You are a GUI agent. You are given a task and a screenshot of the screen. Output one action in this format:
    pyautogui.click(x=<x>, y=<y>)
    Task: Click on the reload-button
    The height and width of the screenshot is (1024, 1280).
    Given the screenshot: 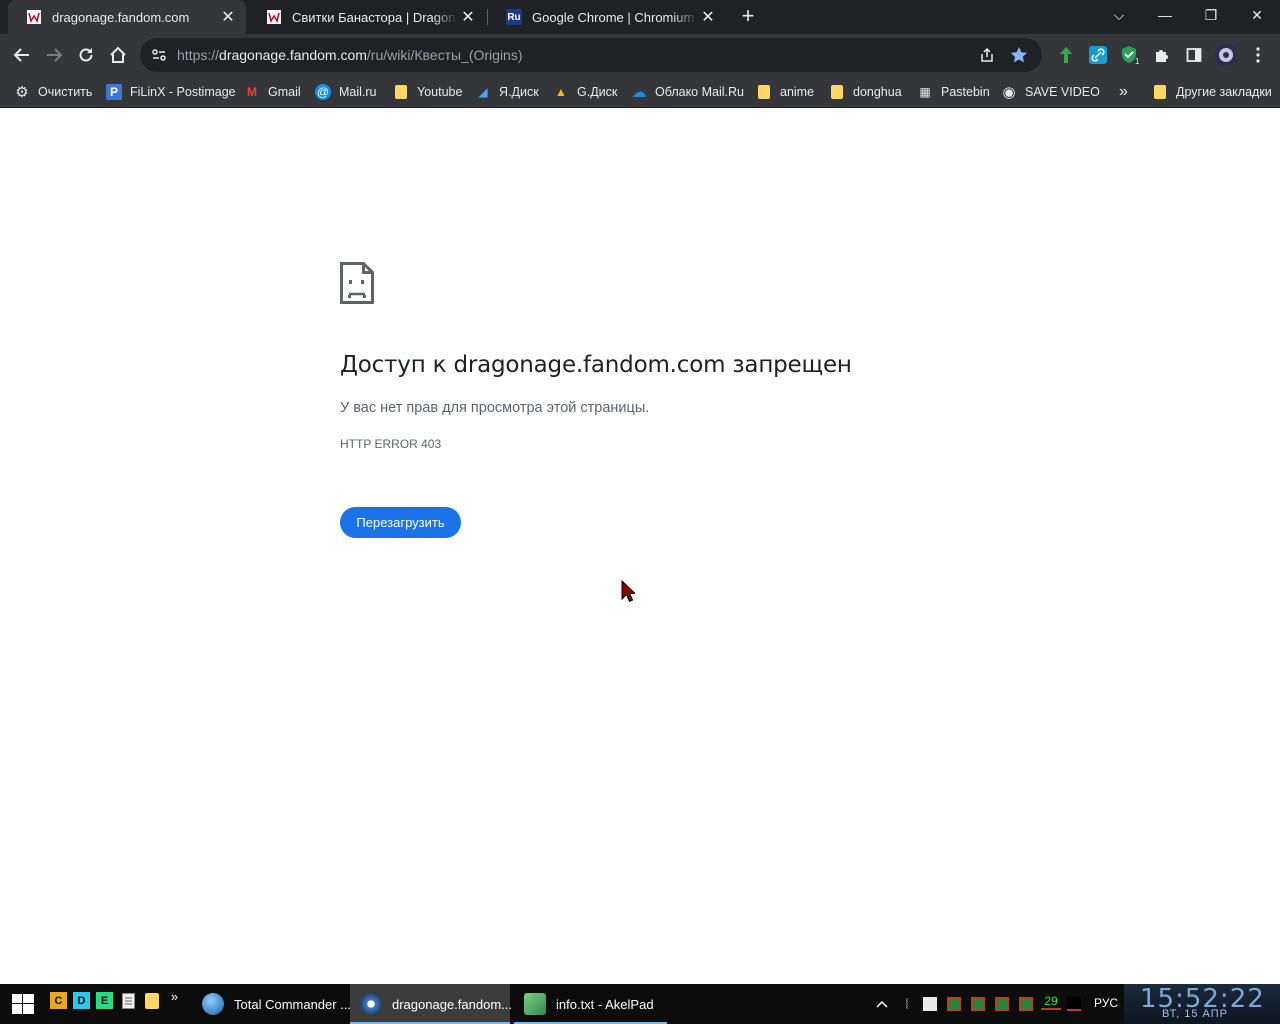 What is the action you would take?
    pyautogui.click(x=86, y=55)
    